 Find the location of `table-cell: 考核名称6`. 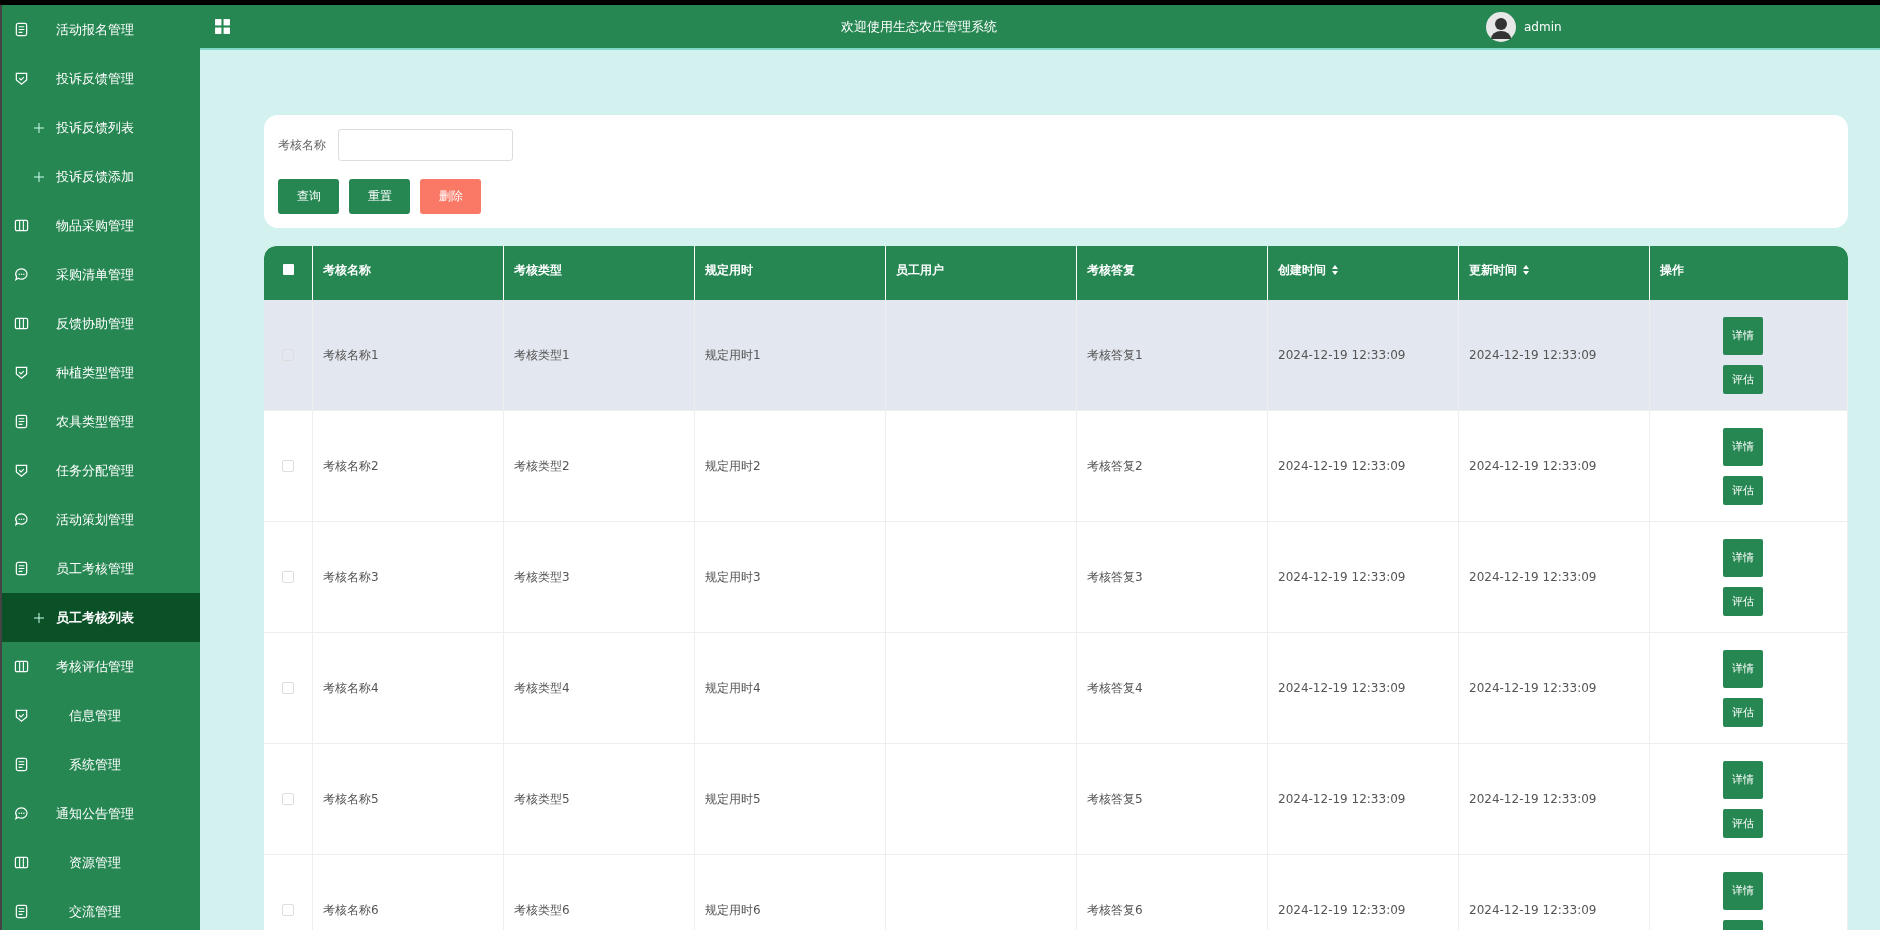

table-cell: 考核名称6 is located at coordinates (351, 910).